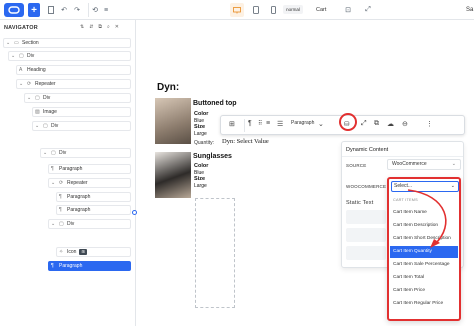 The image size is (474, 326). What do you see at coordinates (91, 27) in the screenshot?
I see `expand-icon: ⇵` at bounding box center [91, 27].